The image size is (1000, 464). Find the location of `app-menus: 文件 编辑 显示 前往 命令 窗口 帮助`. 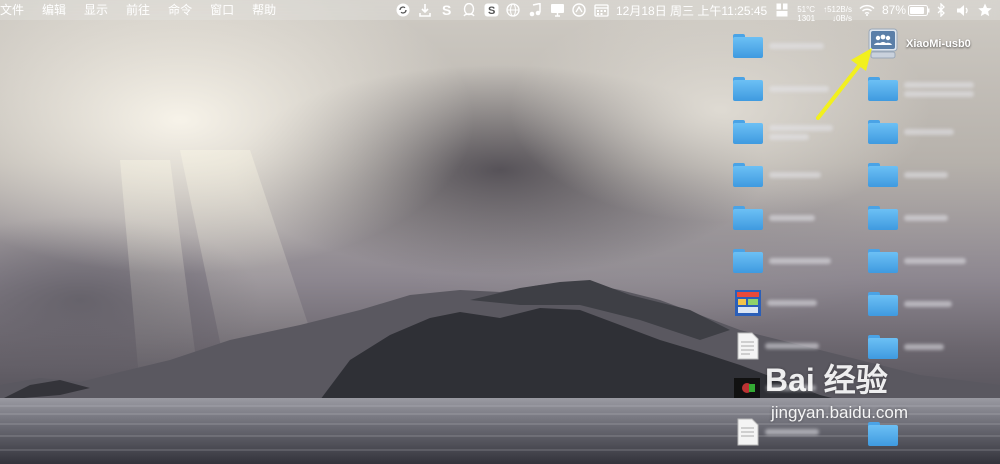

app-menus: 文件 编辑 显示 前往 命令 窗口 帮助 is located at coordinates (142, 10).